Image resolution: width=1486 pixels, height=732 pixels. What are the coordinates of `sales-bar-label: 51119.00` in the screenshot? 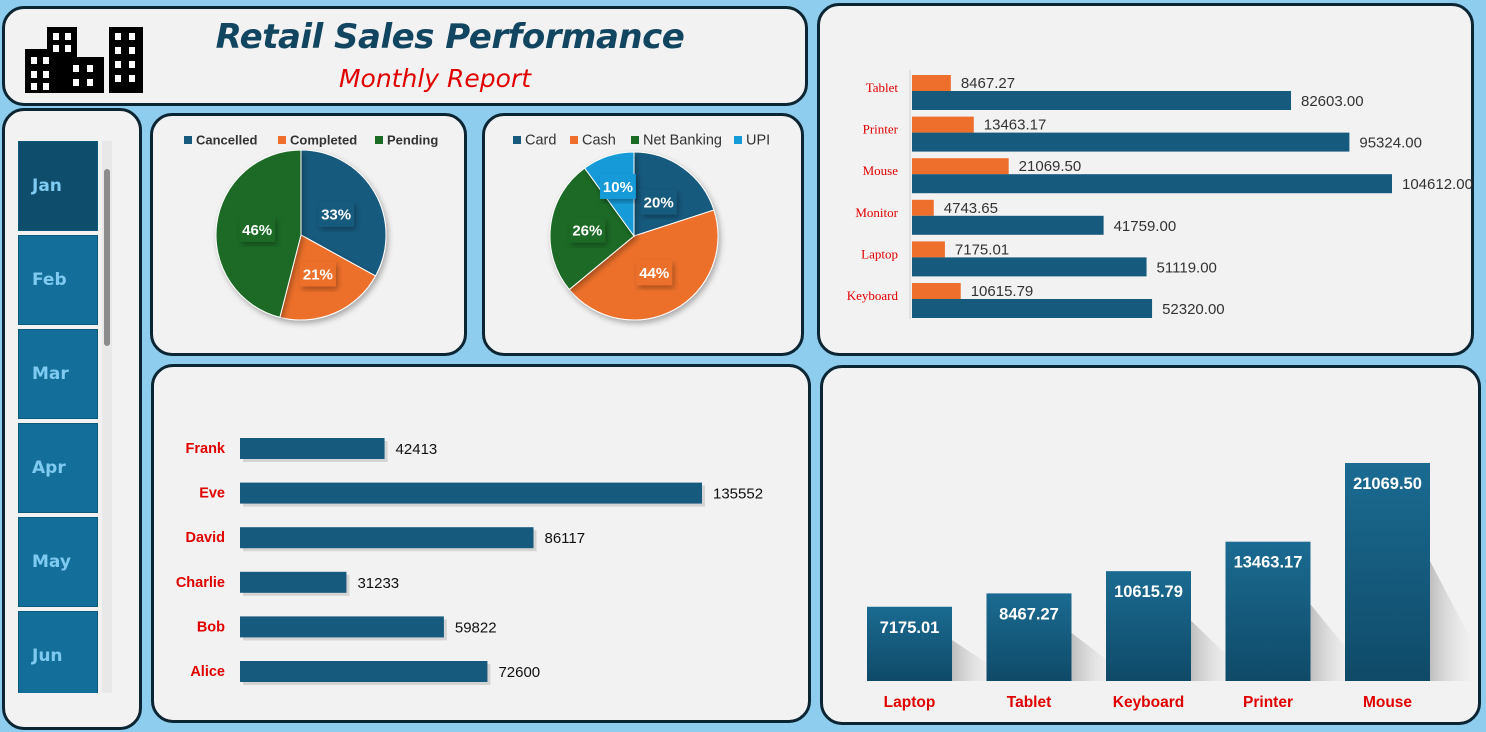 It's located at (1187, 267).